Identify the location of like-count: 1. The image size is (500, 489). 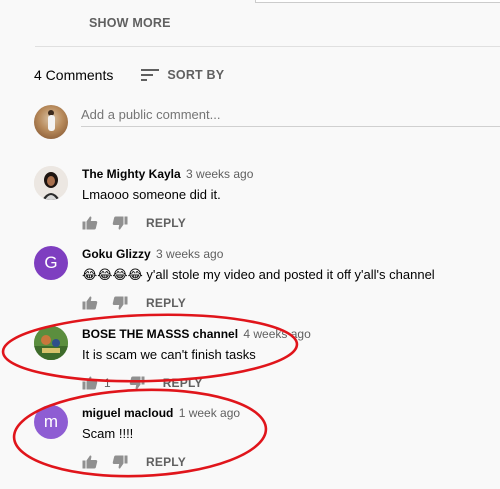
(107, 383).